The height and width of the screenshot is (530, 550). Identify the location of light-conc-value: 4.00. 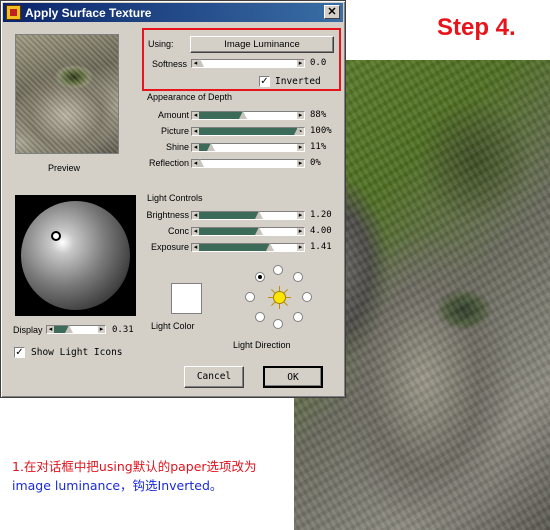
(321, 231).